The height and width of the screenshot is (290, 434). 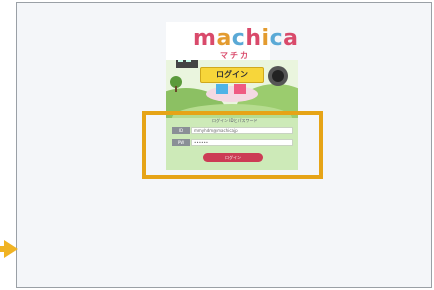 I want to click on logo-letter-1: m, so click(x=205, y=38).